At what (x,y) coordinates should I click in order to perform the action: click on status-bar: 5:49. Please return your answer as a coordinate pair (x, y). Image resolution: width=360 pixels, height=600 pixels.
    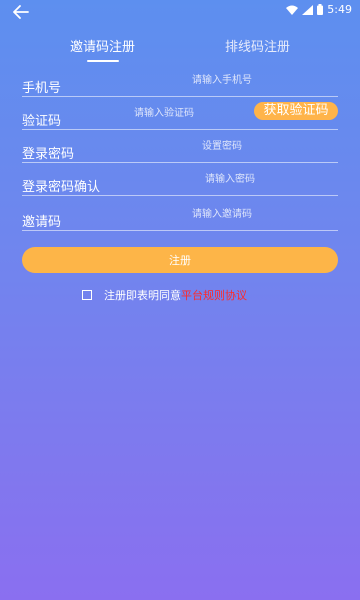
    Looking at the image, I should click on (180, 12).